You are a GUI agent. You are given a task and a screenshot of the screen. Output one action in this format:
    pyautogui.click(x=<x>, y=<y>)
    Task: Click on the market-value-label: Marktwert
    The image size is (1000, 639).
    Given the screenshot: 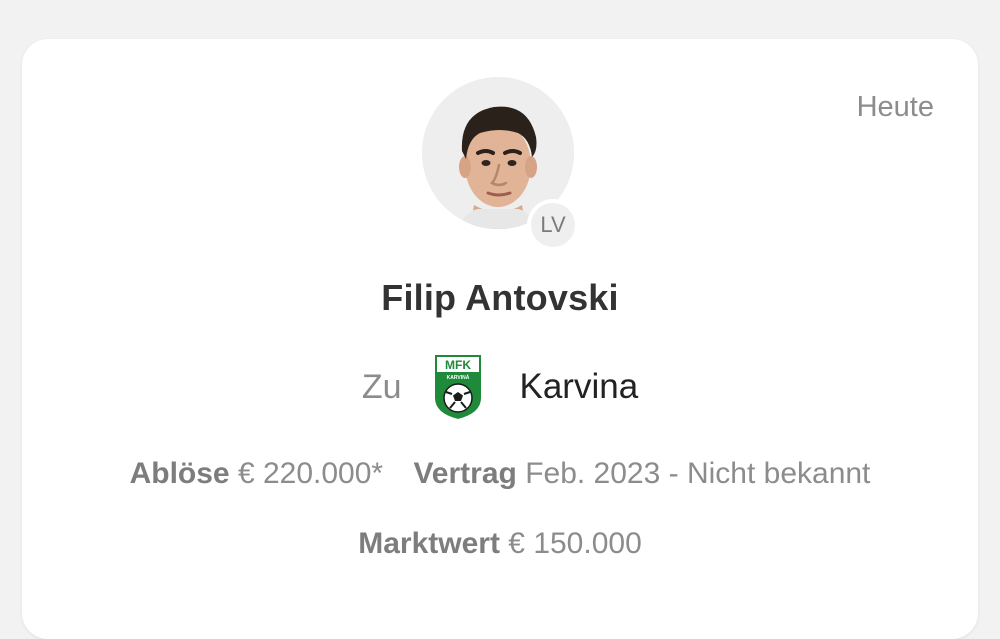 What is the action you would take?
    pyautogui.click(x=429, y=543)
    